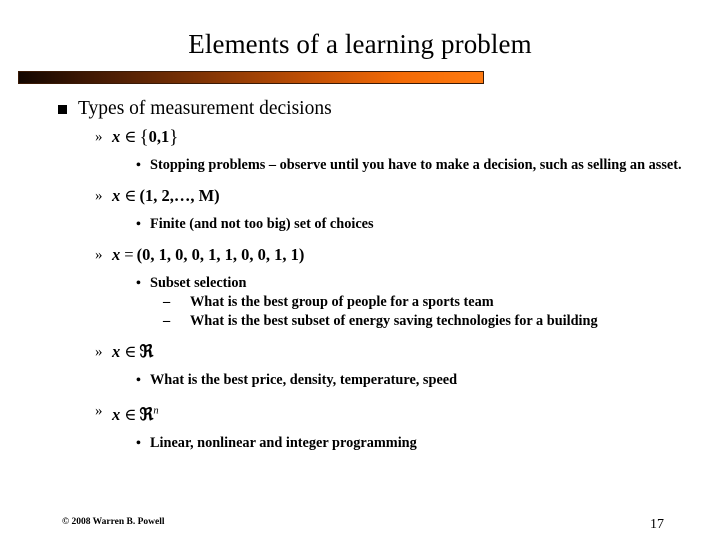 The width and height of the screenshot is (720, 540). What do you see at coordinates (360, 255) in the screenshot?
I see `bullet-level2-item-2: » x = (0, 1, 0, 0, 1, 1, 0, 0, 1, 1)` at bounding box center [360, 255].